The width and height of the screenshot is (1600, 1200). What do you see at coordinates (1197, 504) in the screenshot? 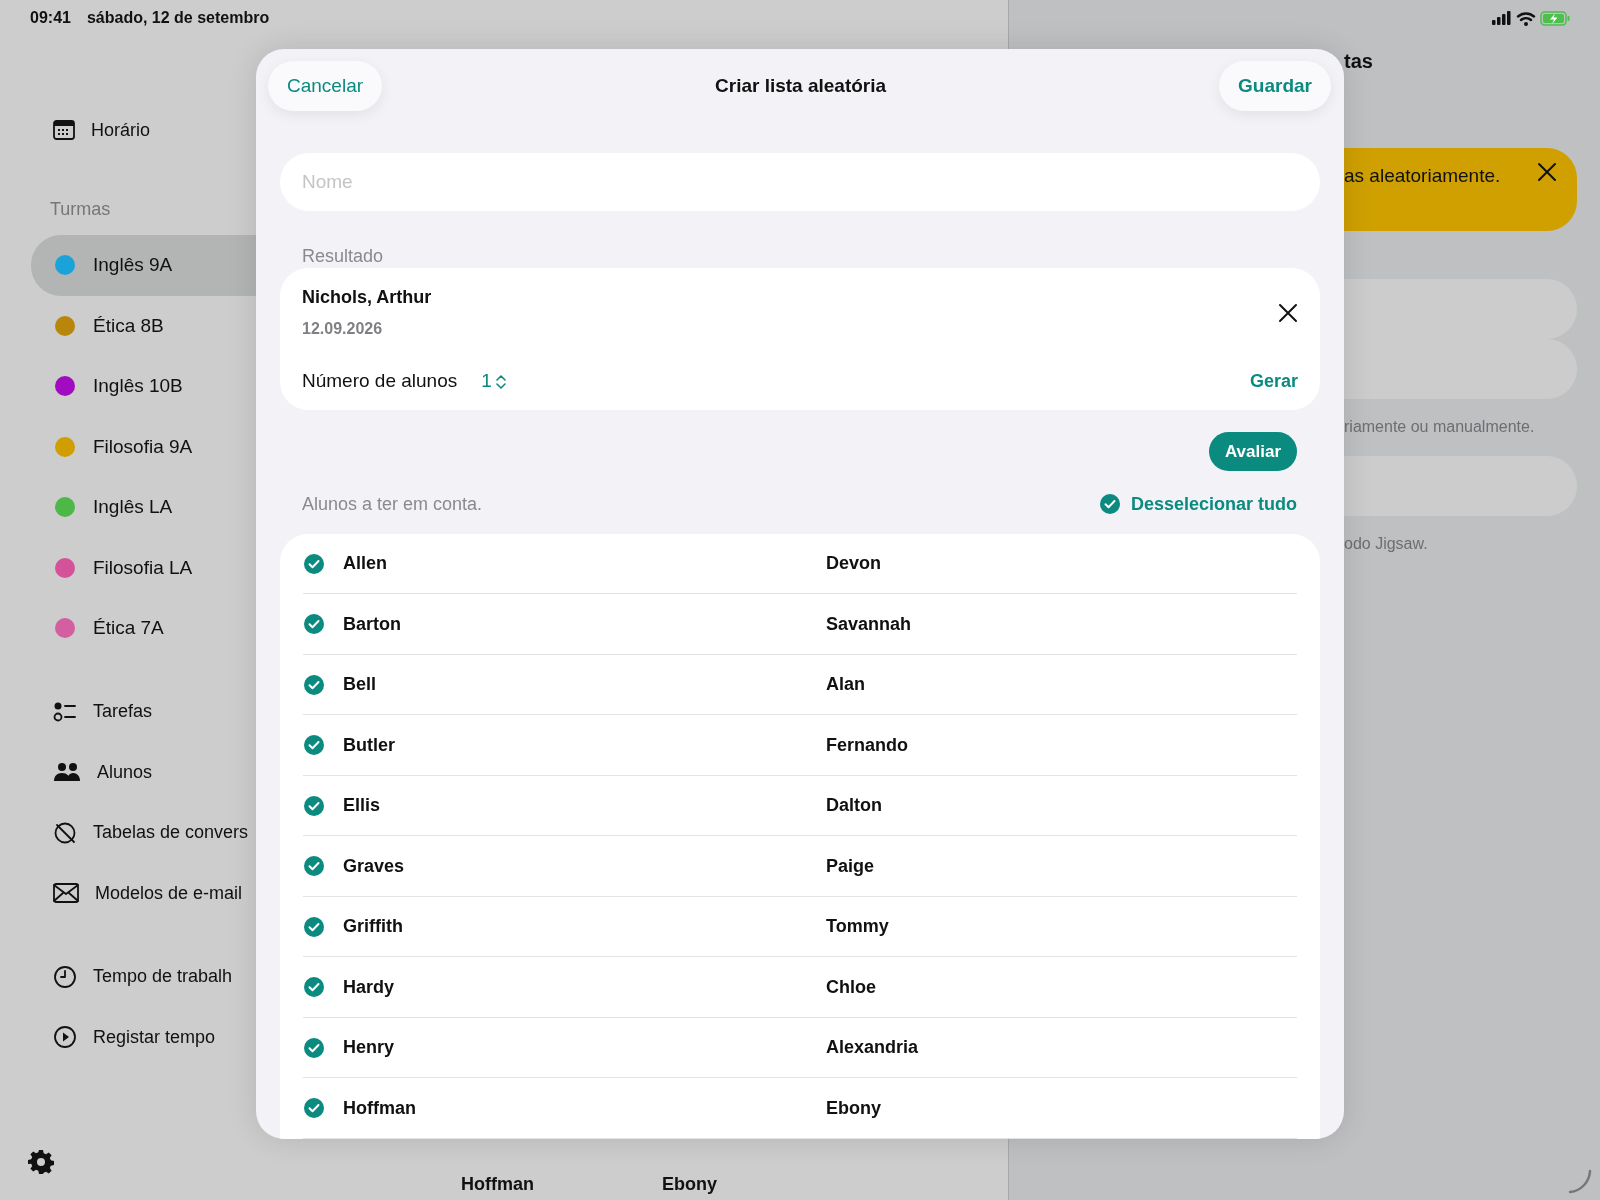
I see `deselect-all-button: Desselecionar tudo` at bounding box center [1197, 504].